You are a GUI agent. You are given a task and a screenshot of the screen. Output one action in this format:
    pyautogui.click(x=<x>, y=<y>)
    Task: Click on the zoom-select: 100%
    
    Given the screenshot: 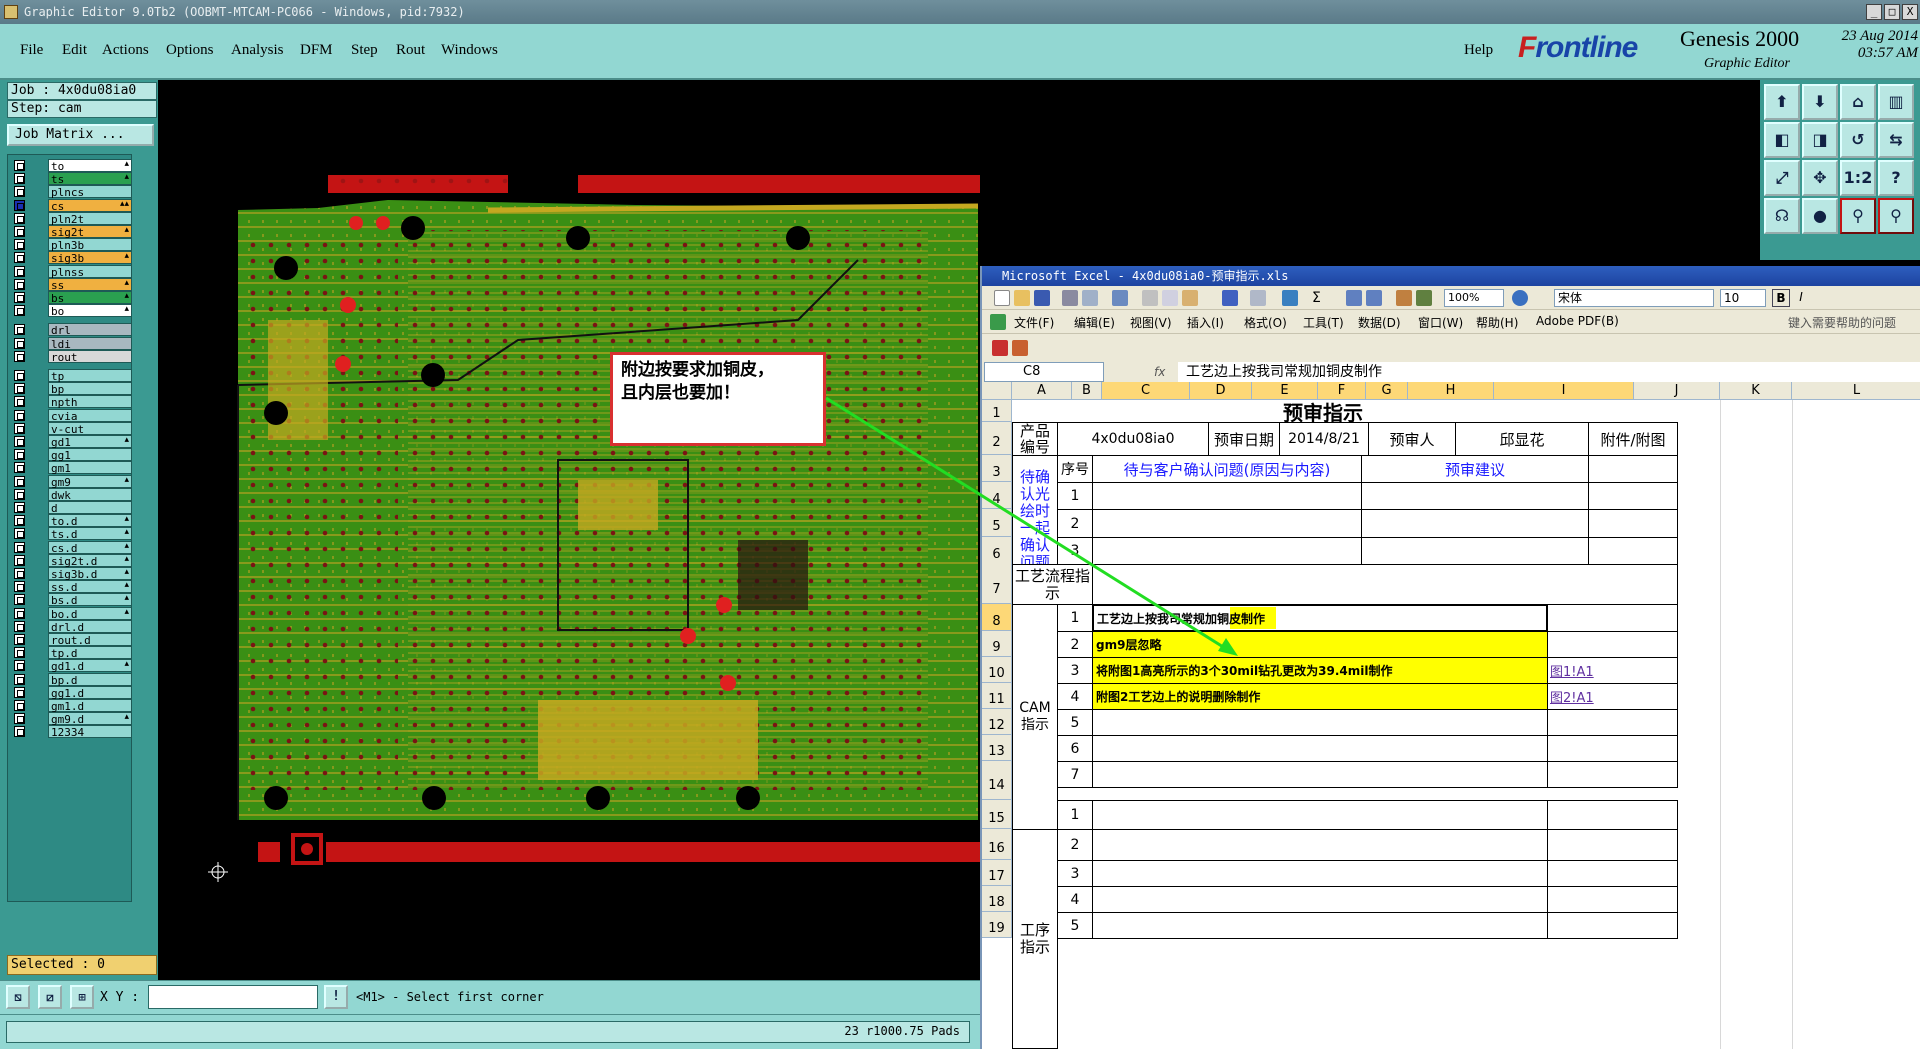 What is the action you would take?
    pyautogui.click(x=1474, y=298)
    